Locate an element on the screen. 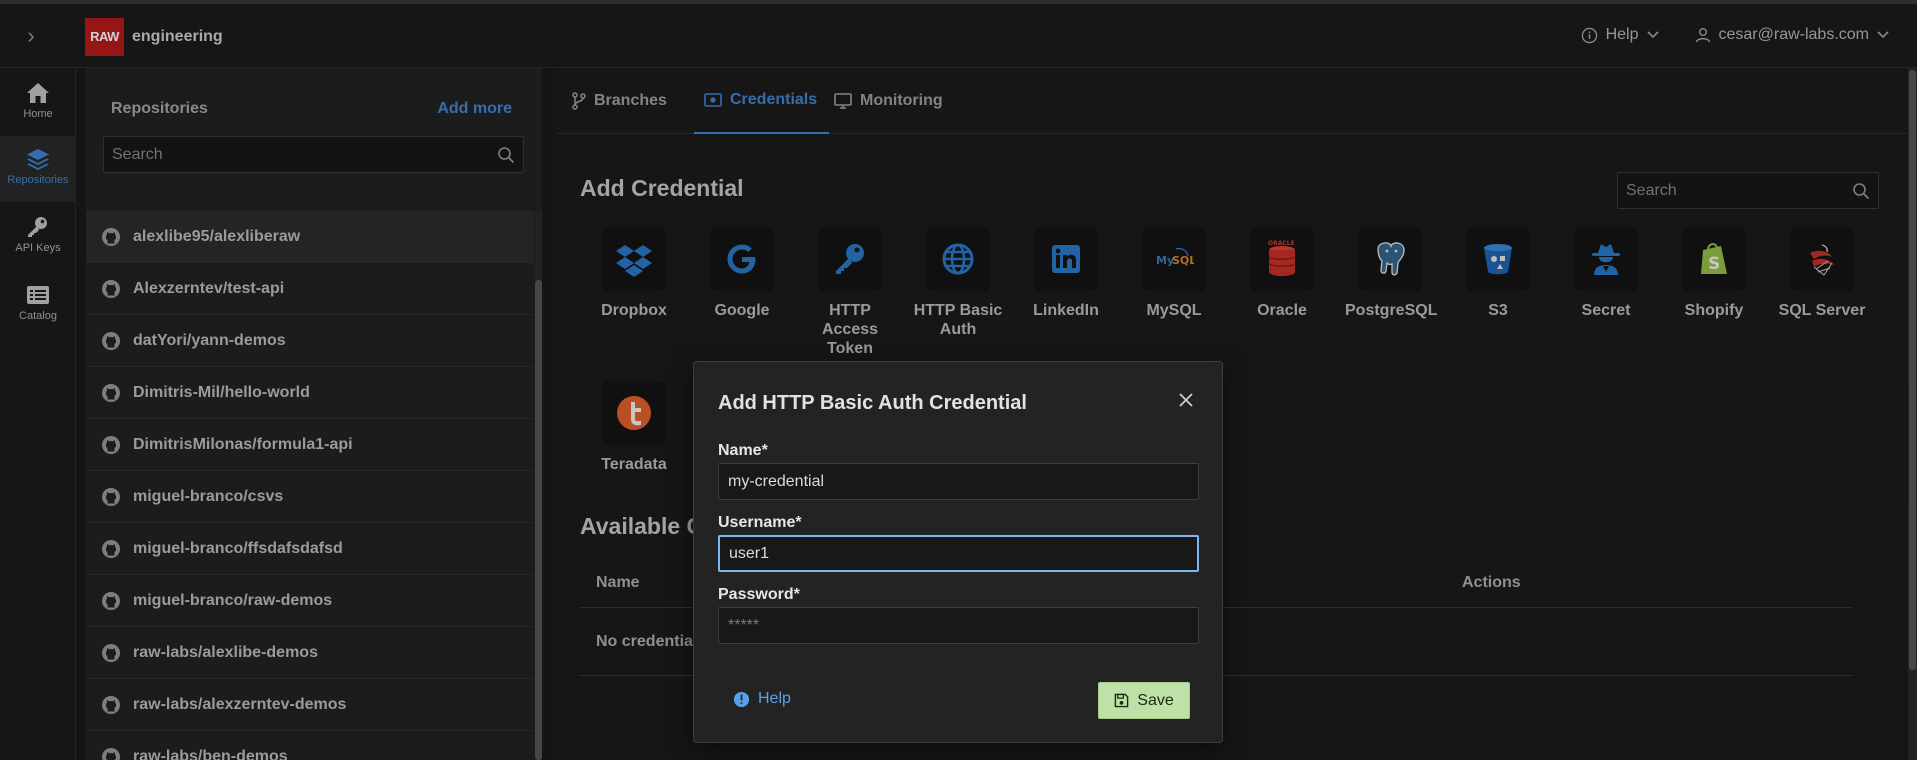  username-field is located at coordinates (958, 553).